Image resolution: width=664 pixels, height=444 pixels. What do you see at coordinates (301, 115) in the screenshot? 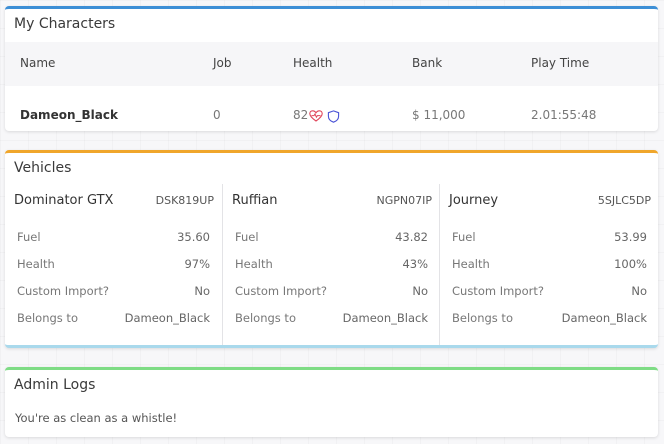
I see `character-health-value: 82` at bounding box center [301, 115].